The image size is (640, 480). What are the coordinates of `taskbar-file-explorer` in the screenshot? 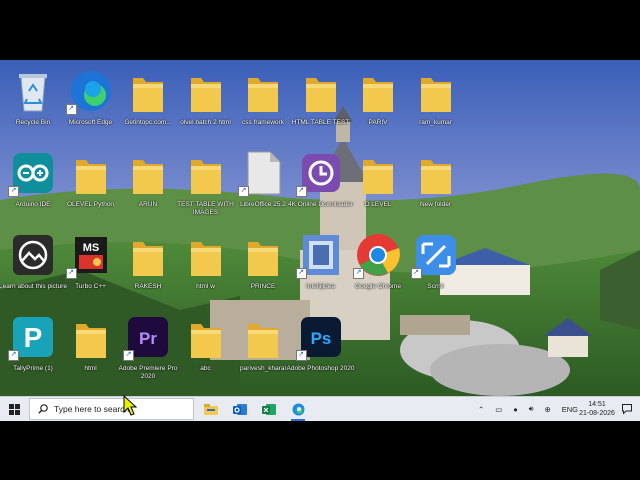 It's located at (211, 409).